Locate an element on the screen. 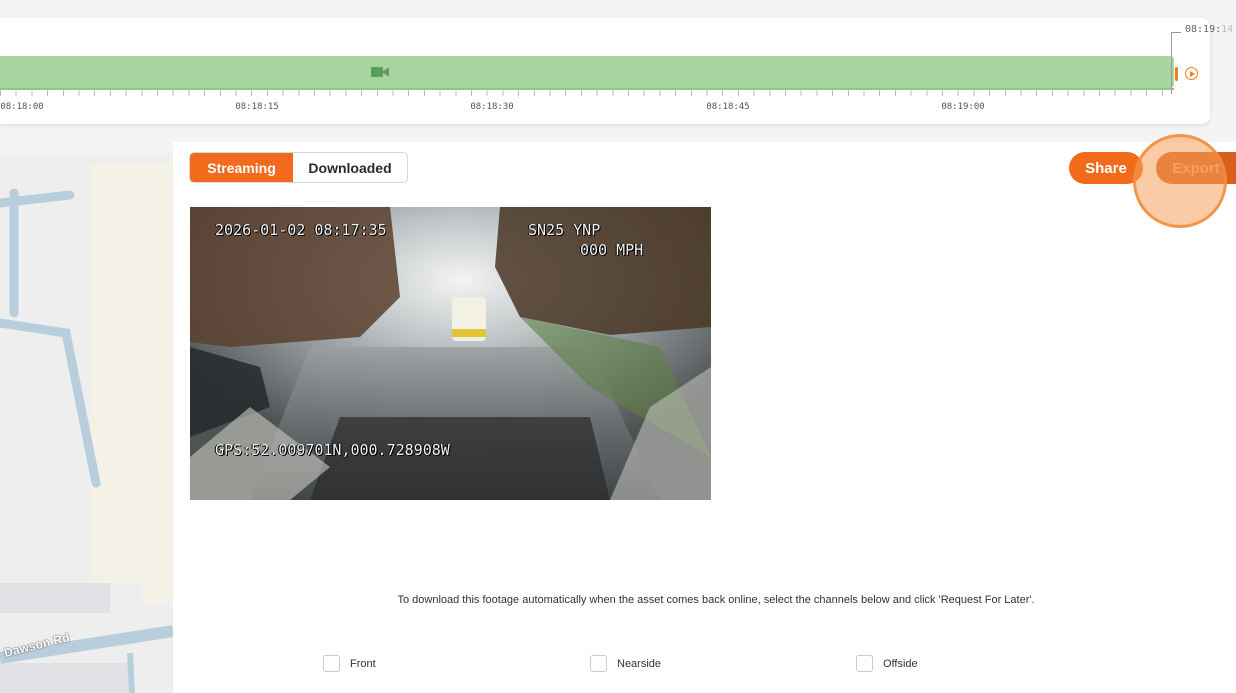  channel-nearside: Nearside is located at coordinates (625, 663).